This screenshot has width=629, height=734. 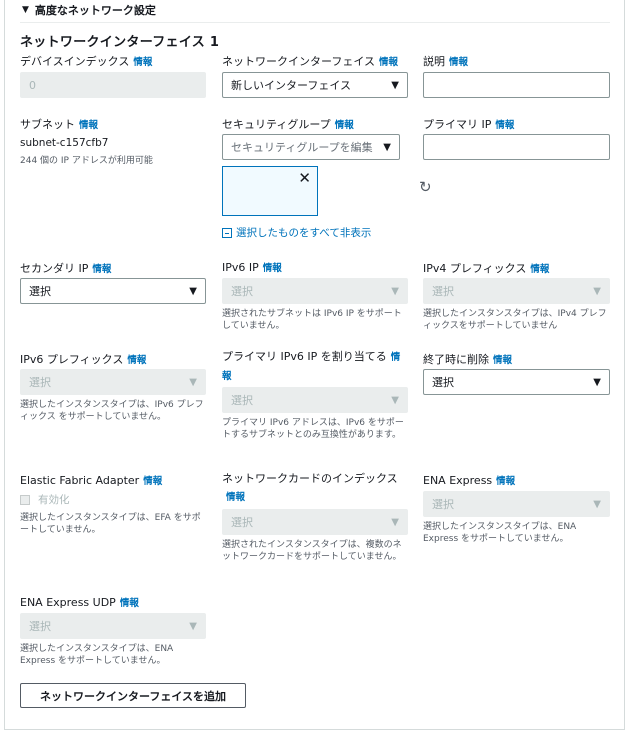 I want to click on ipv6-ip-info-link: 情報, so click(x=272, y=268).